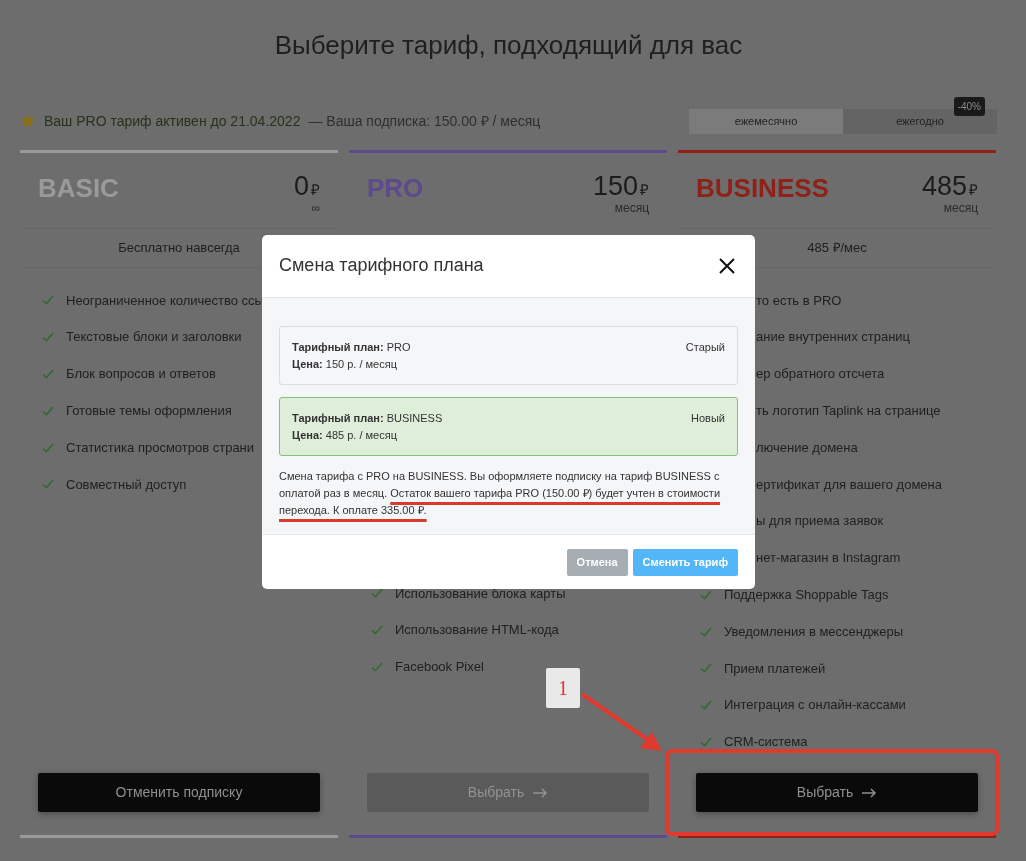  What do you see at coordinates (799, 300) in the screenshot?
I see `feature-text: то есть в PRO` at bounding box center [799, 300].